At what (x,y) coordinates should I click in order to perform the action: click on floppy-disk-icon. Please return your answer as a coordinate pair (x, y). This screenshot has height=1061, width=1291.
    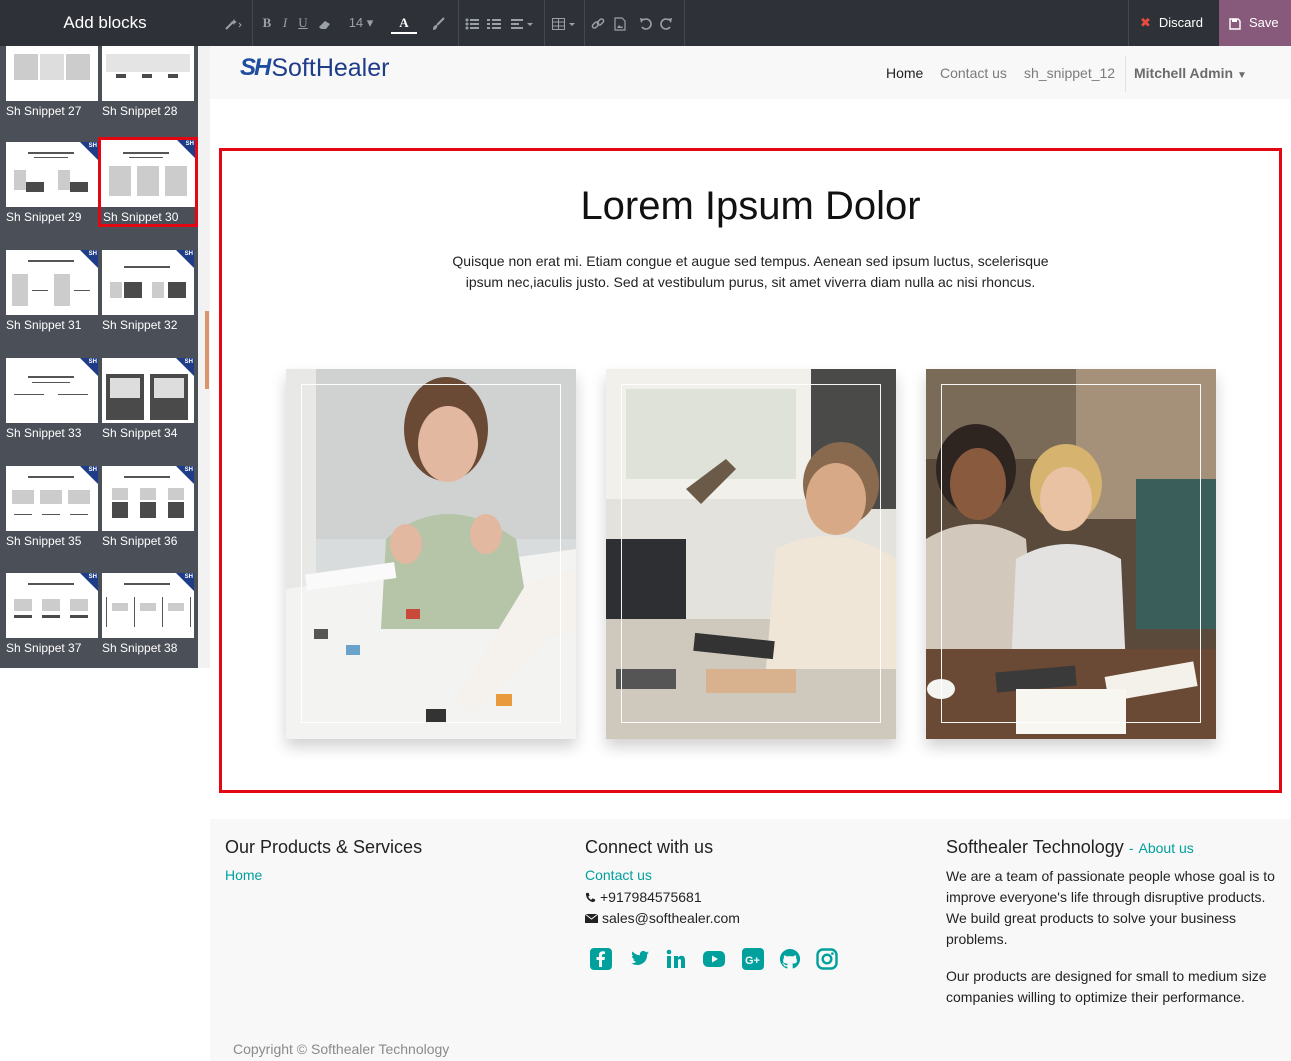
    Looking at the image, I should click on (1235, 23).